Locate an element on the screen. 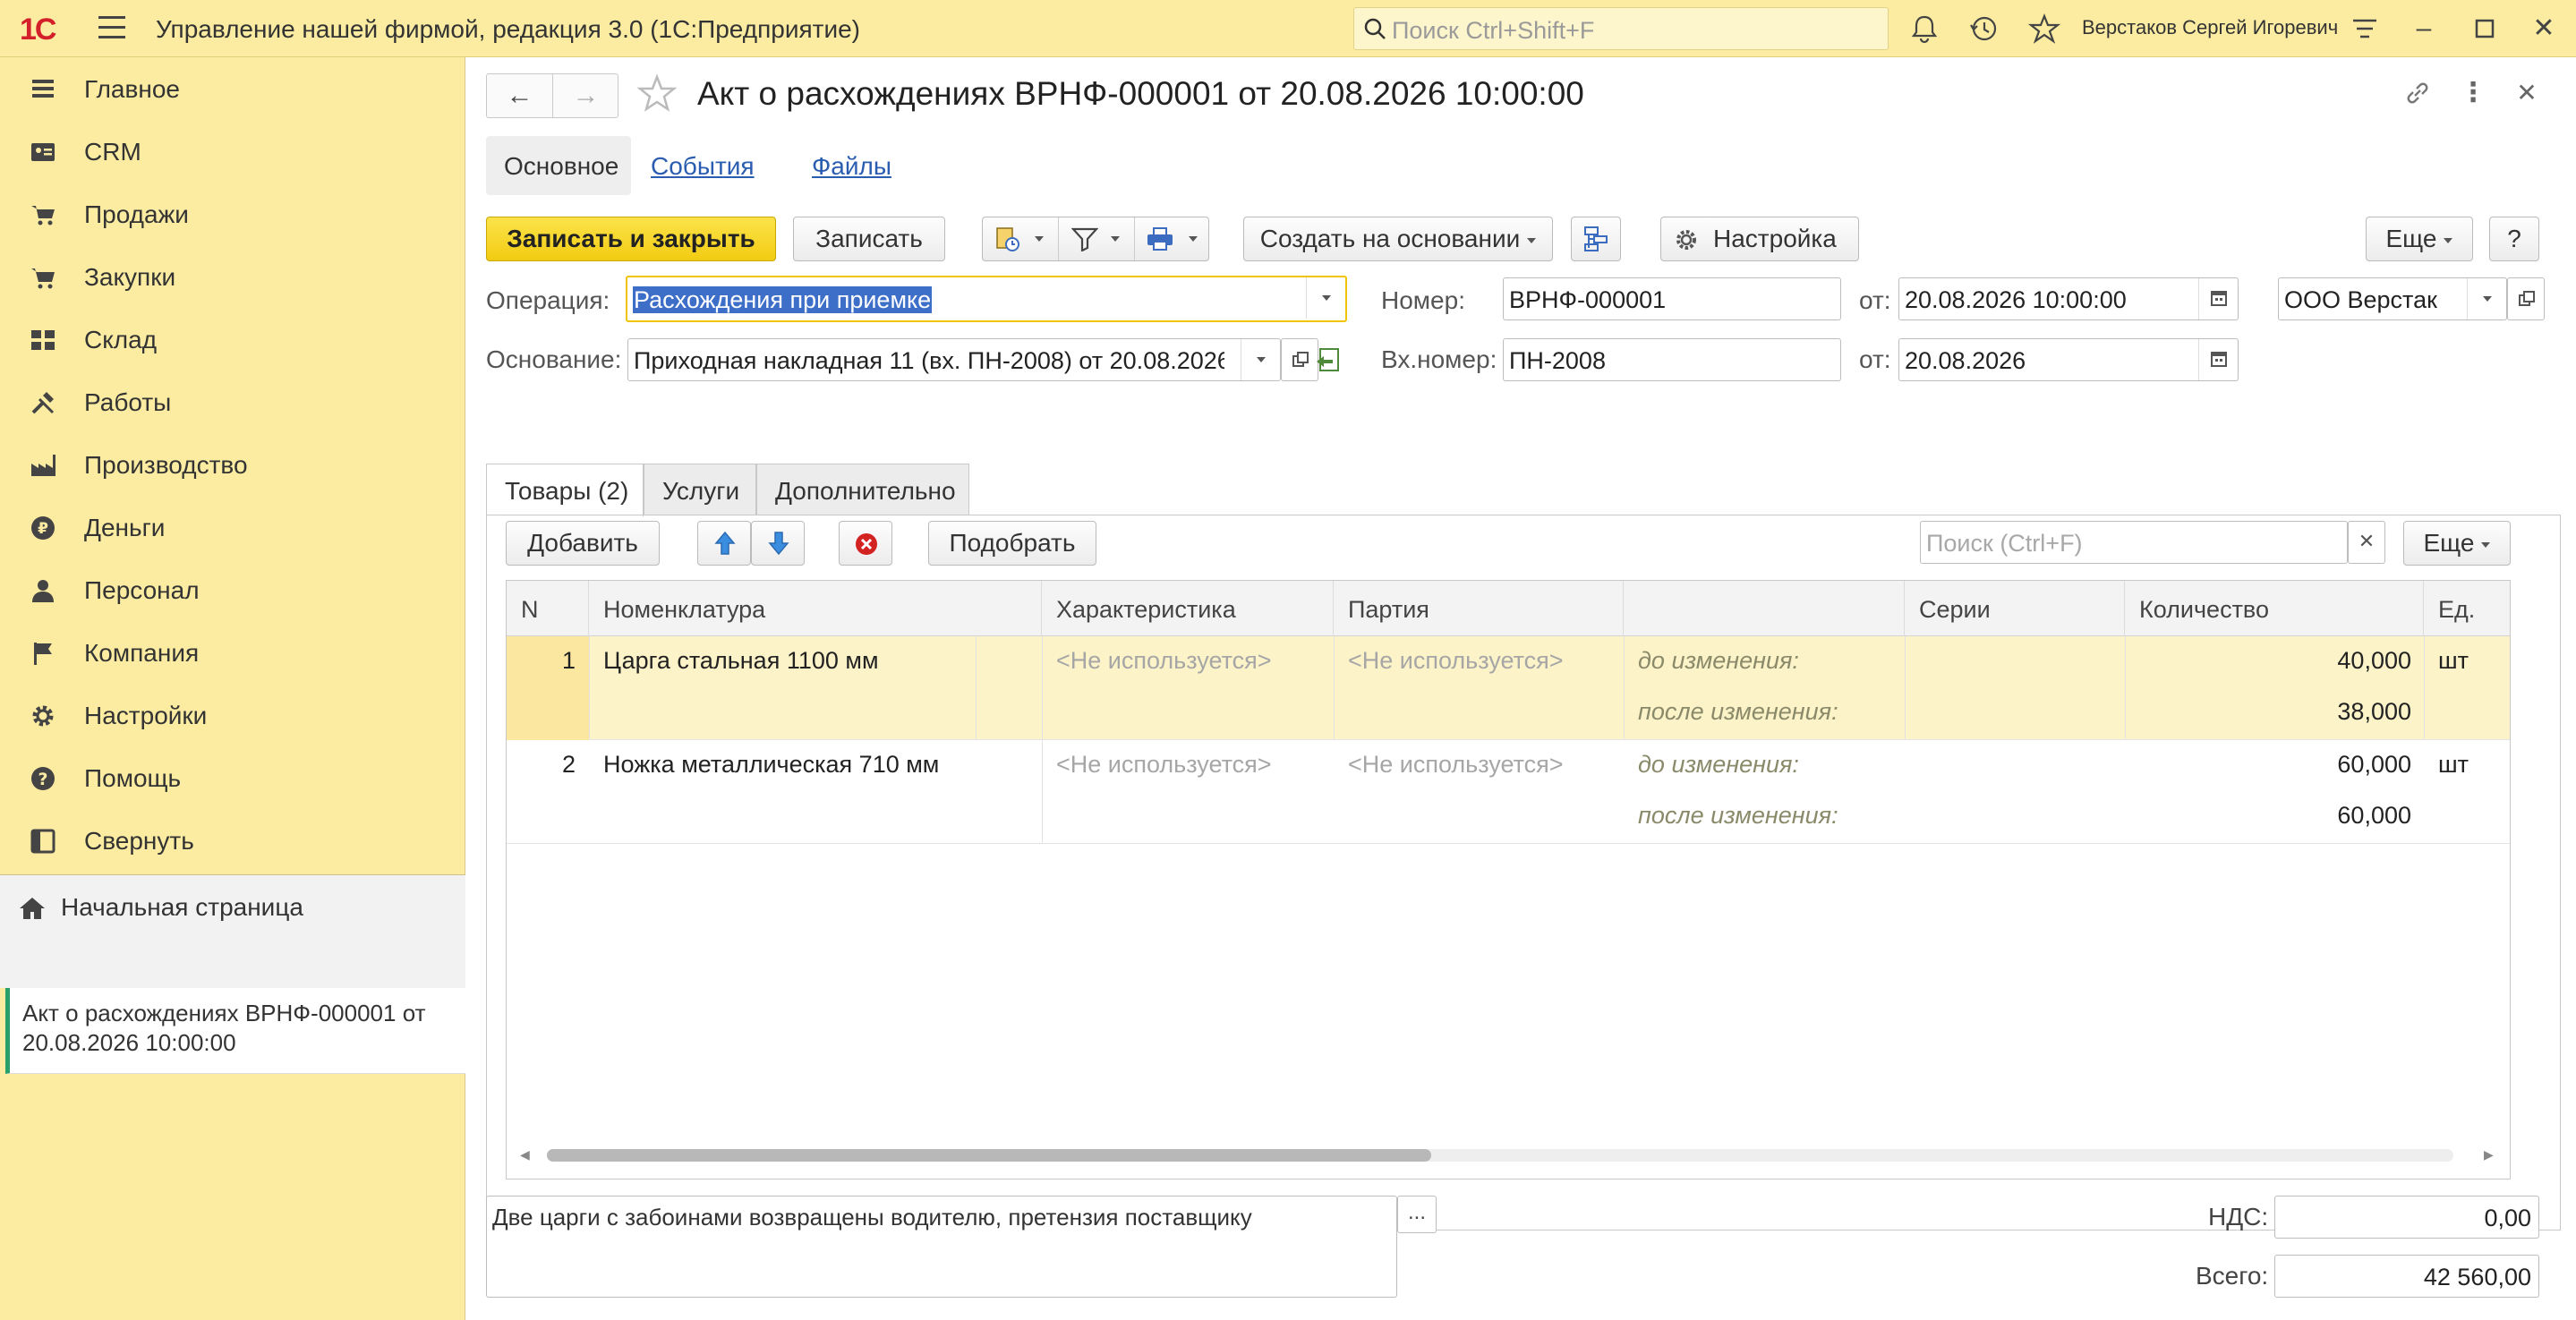  create-based-on-button: Создать на основании is located at coordinates (1398, 239).